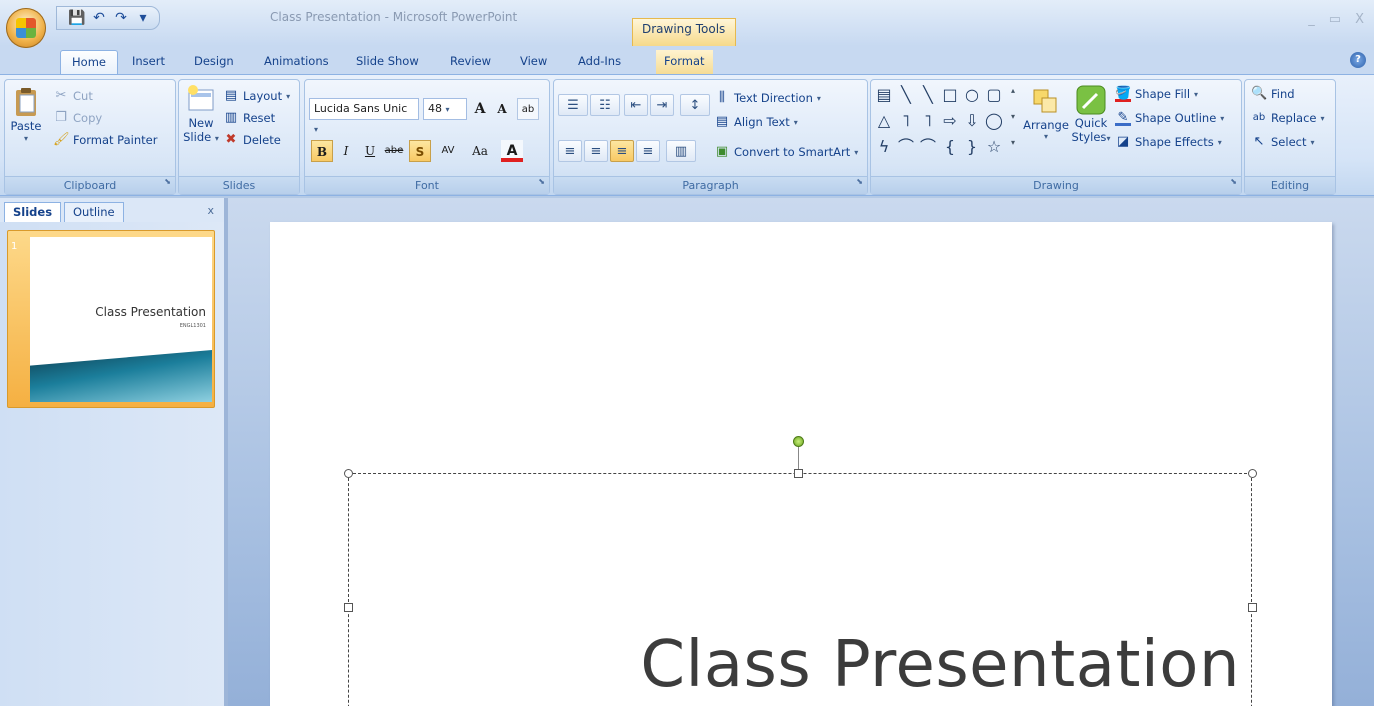 Image resolution: width=1374 pixels, height=706 pixels. Describe the element at coordinates (756, 122) in the screenshot. I see `align-text-button: ▤ Align Text ▾` at that location.